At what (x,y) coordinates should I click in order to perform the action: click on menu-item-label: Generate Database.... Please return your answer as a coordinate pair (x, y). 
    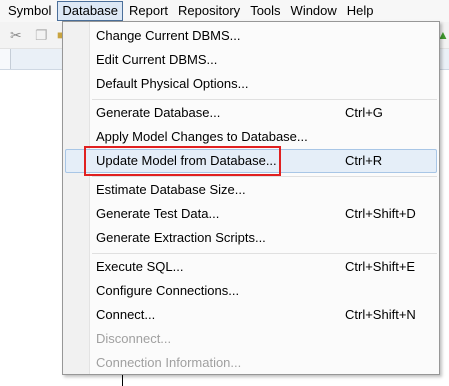
    Looking at the image, I should click on (158, 112).